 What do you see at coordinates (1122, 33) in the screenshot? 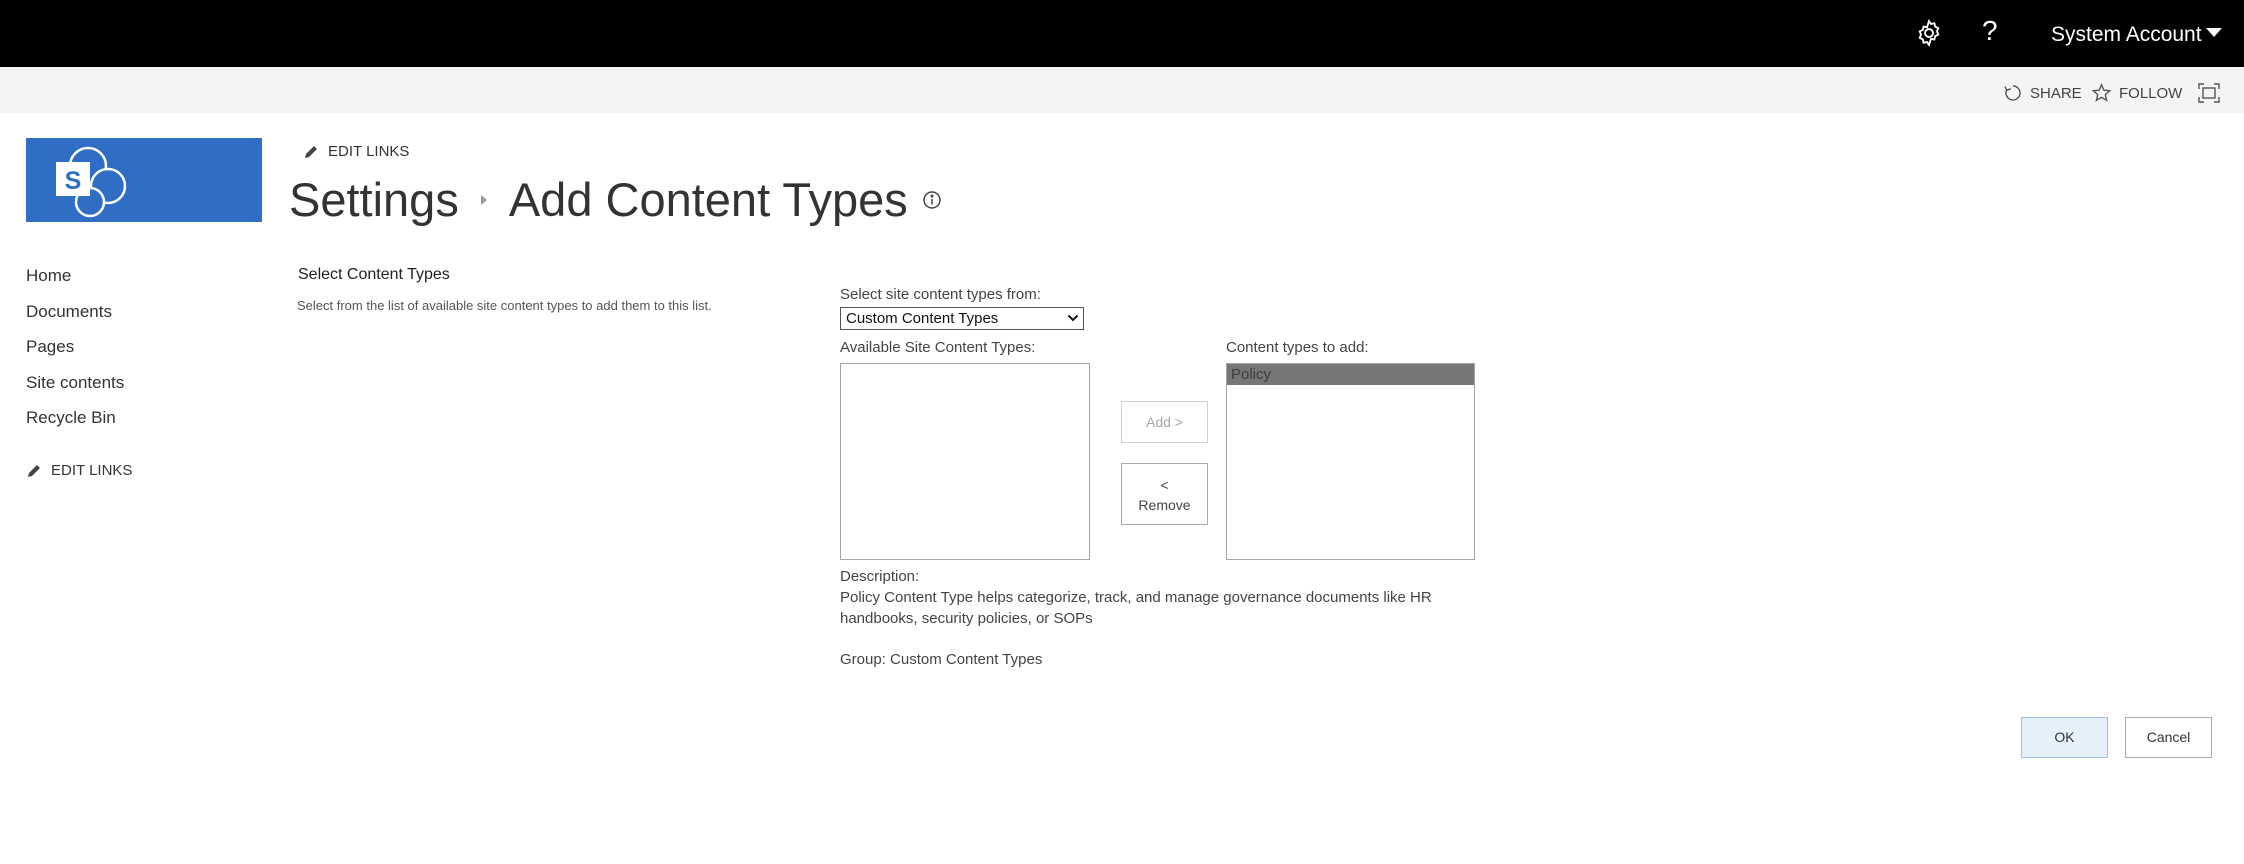
I see `suite-bar: ? System Account` at bounding box center [1122, 33].